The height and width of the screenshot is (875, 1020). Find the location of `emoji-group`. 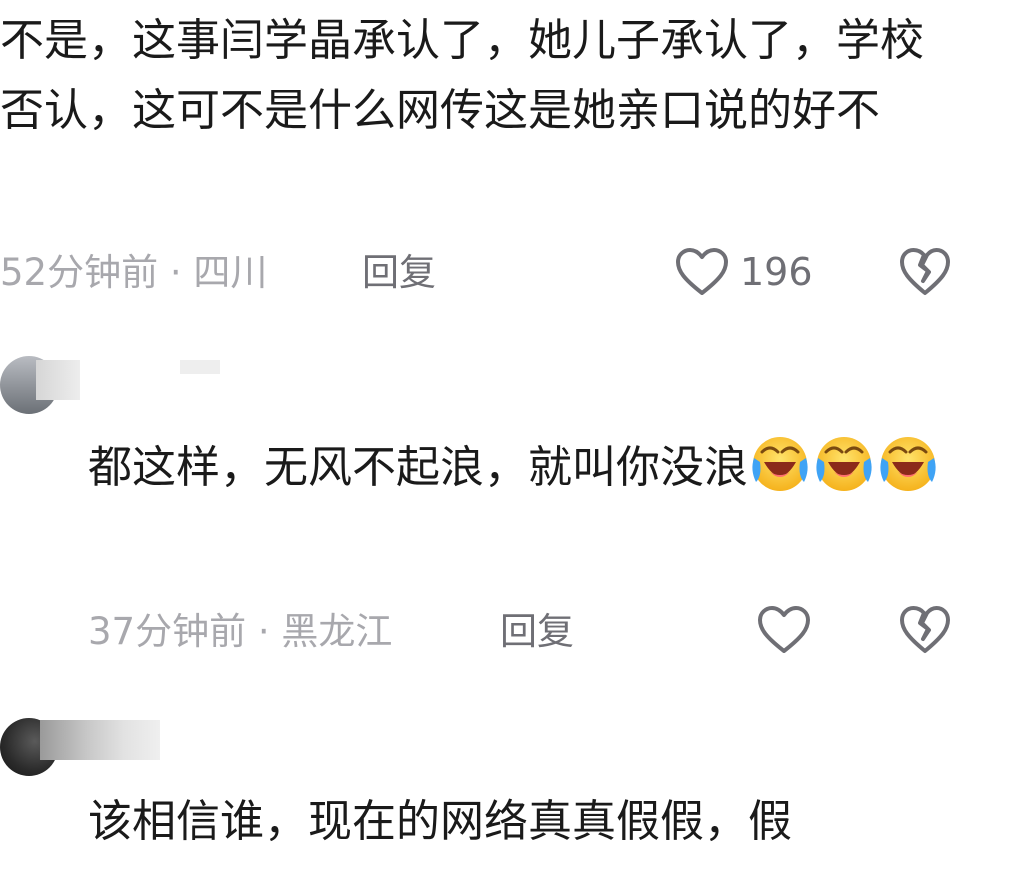

emoji-group is located at coordinates (844, 465).